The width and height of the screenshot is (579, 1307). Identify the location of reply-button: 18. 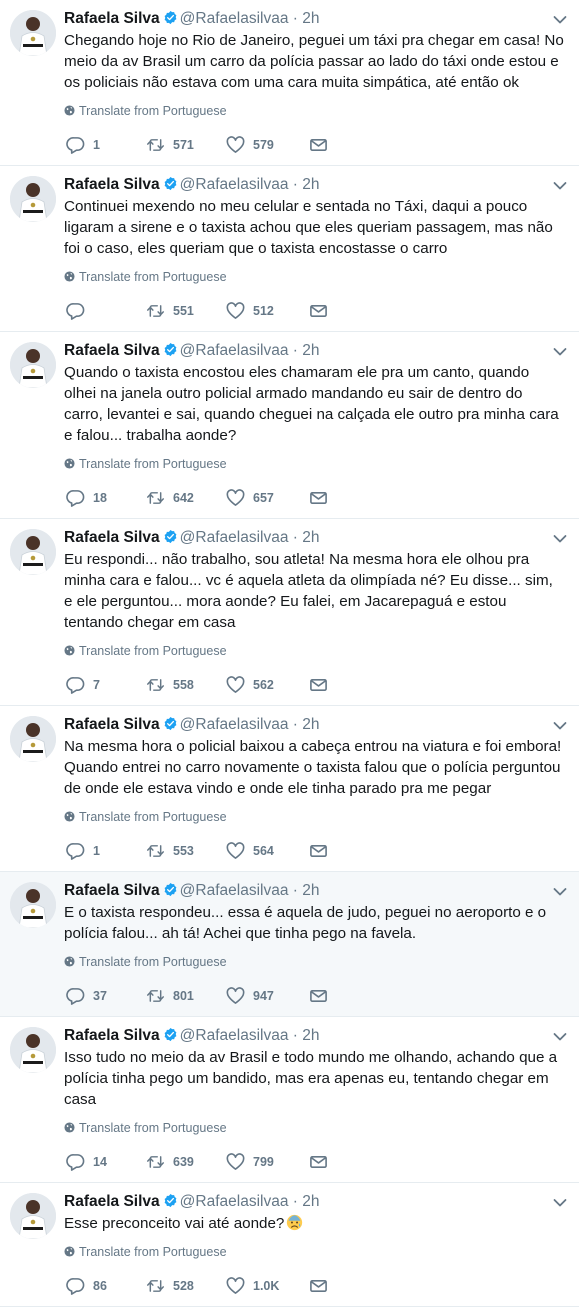
(86, 497).